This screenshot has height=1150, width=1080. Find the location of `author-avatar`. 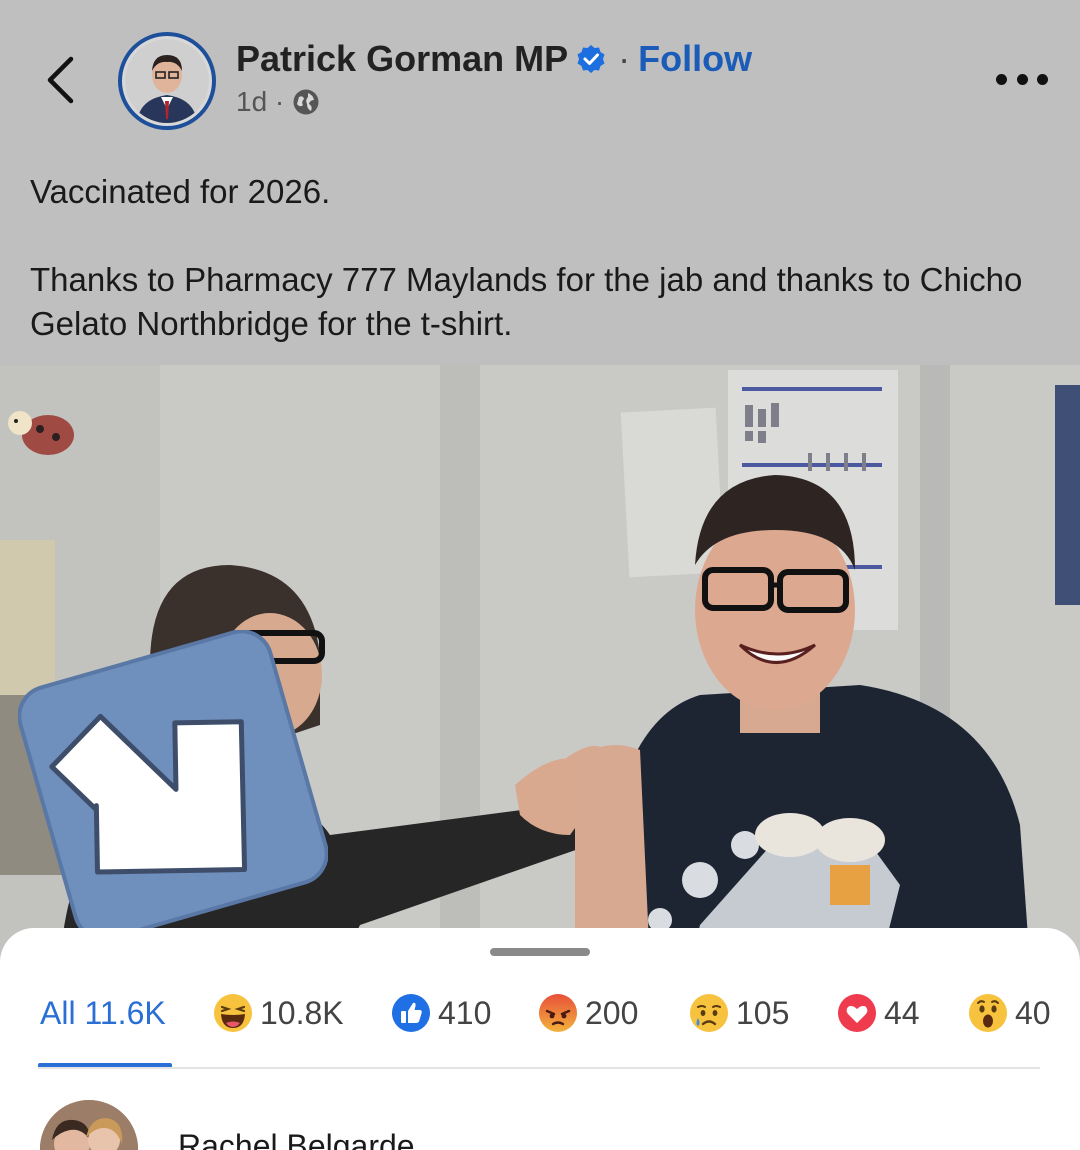

author-avatar is located at coordinates (167, 81).